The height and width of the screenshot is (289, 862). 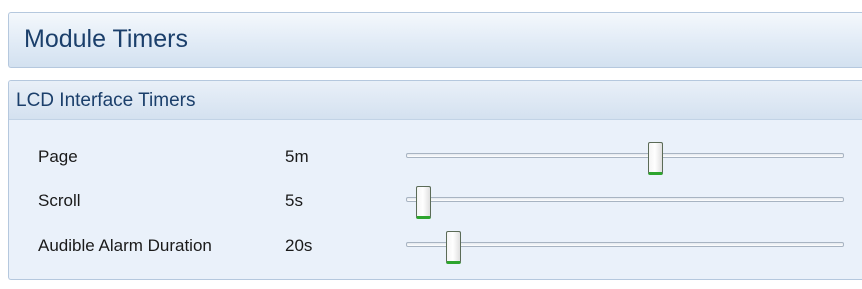 I want to click on audible-alarm-duration-slider, so click(x=625, y=247).